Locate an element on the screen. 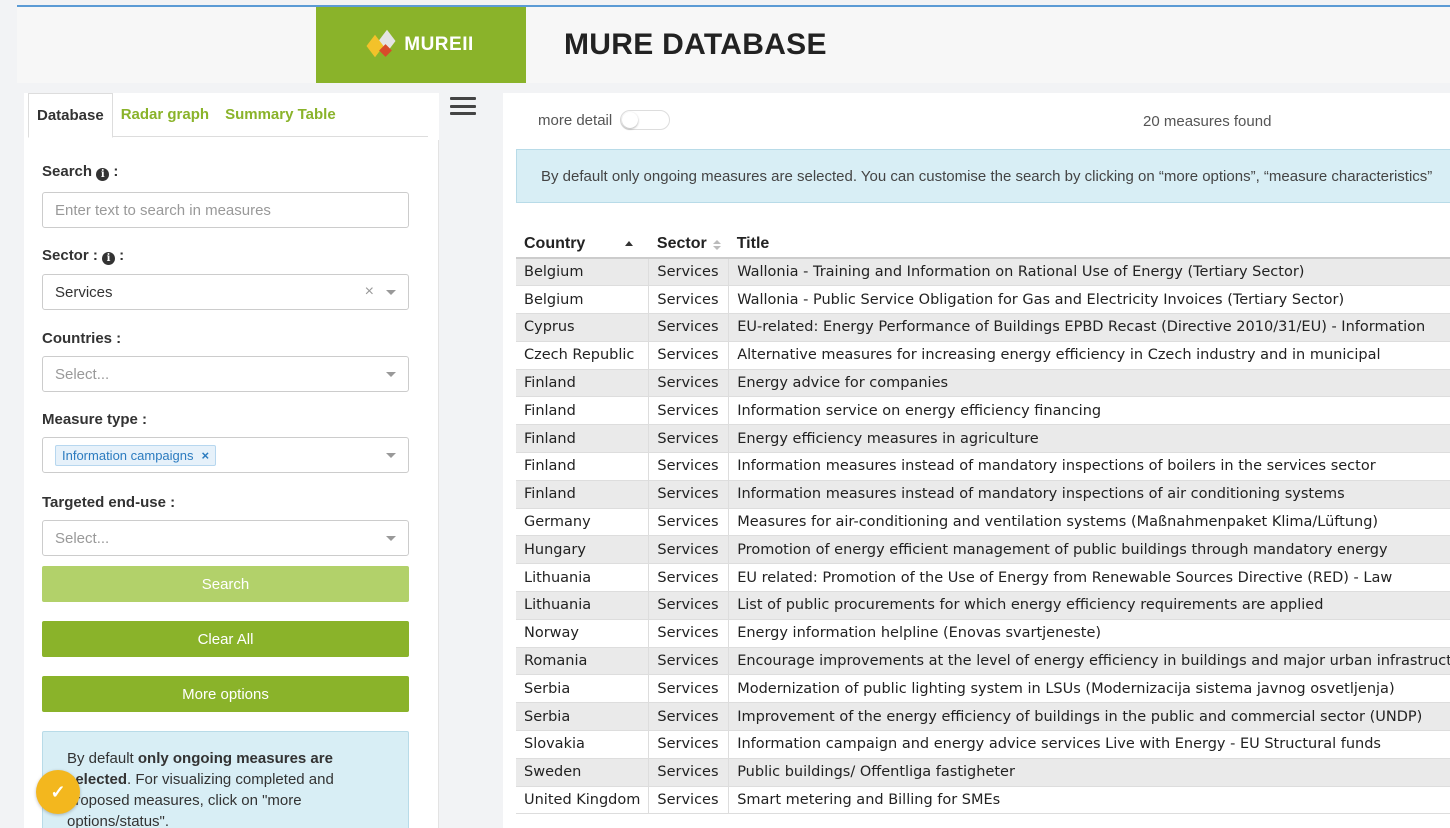  tab-summary-table: Summary Table is located at coordinates (280, 115).